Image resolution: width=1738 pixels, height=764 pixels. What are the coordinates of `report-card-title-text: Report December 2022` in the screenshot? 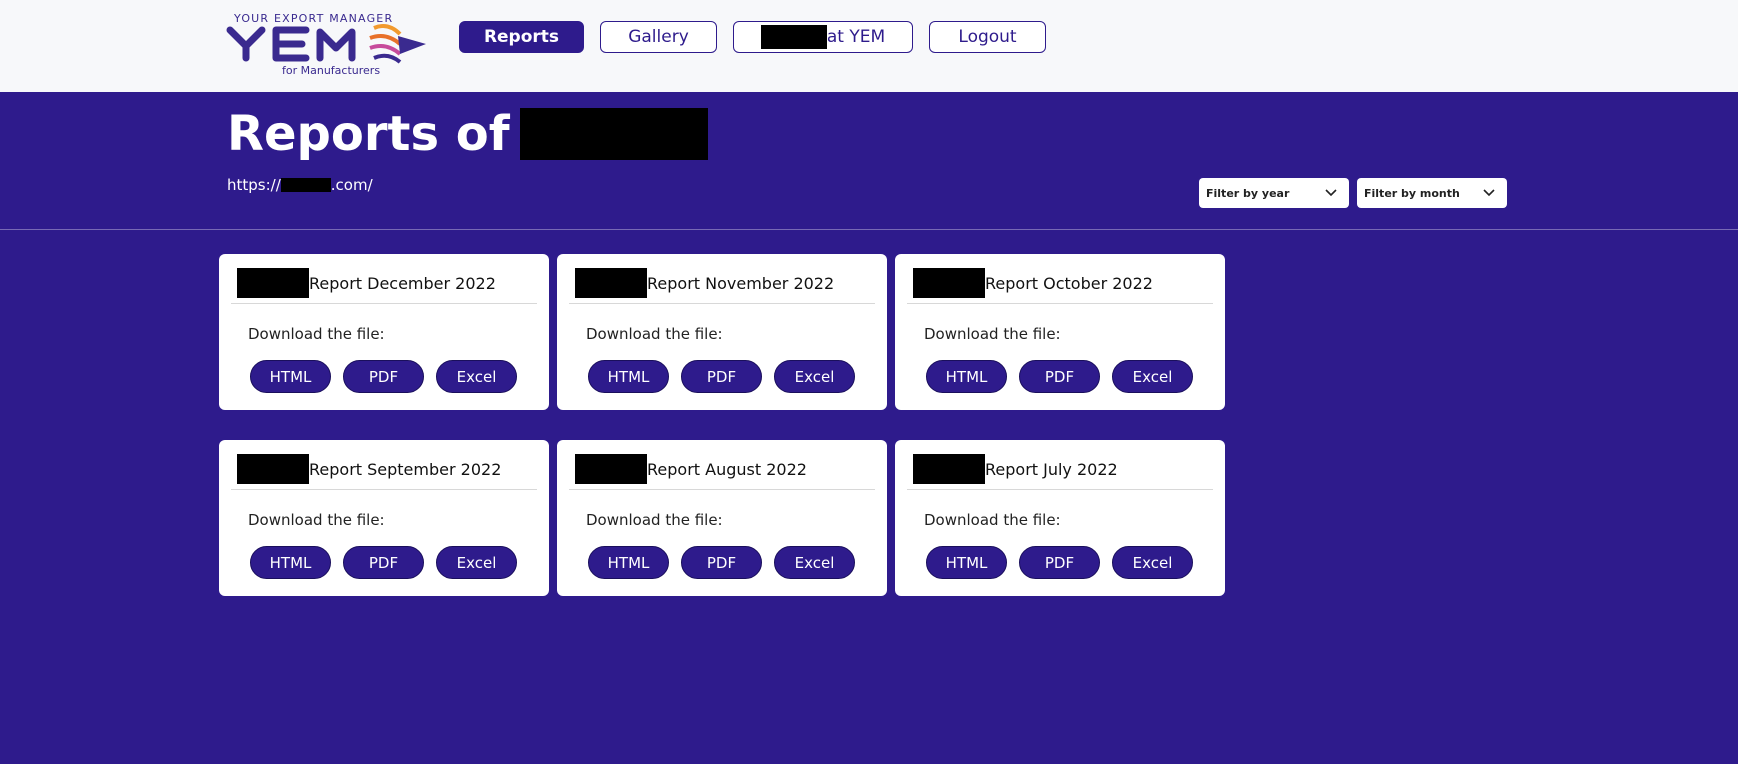 It's located at (402, 283).